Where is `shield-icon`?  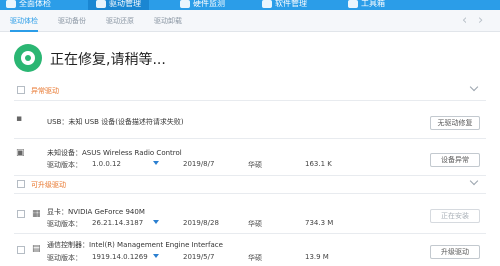 shield-icon is located at coordinates (11, 4).